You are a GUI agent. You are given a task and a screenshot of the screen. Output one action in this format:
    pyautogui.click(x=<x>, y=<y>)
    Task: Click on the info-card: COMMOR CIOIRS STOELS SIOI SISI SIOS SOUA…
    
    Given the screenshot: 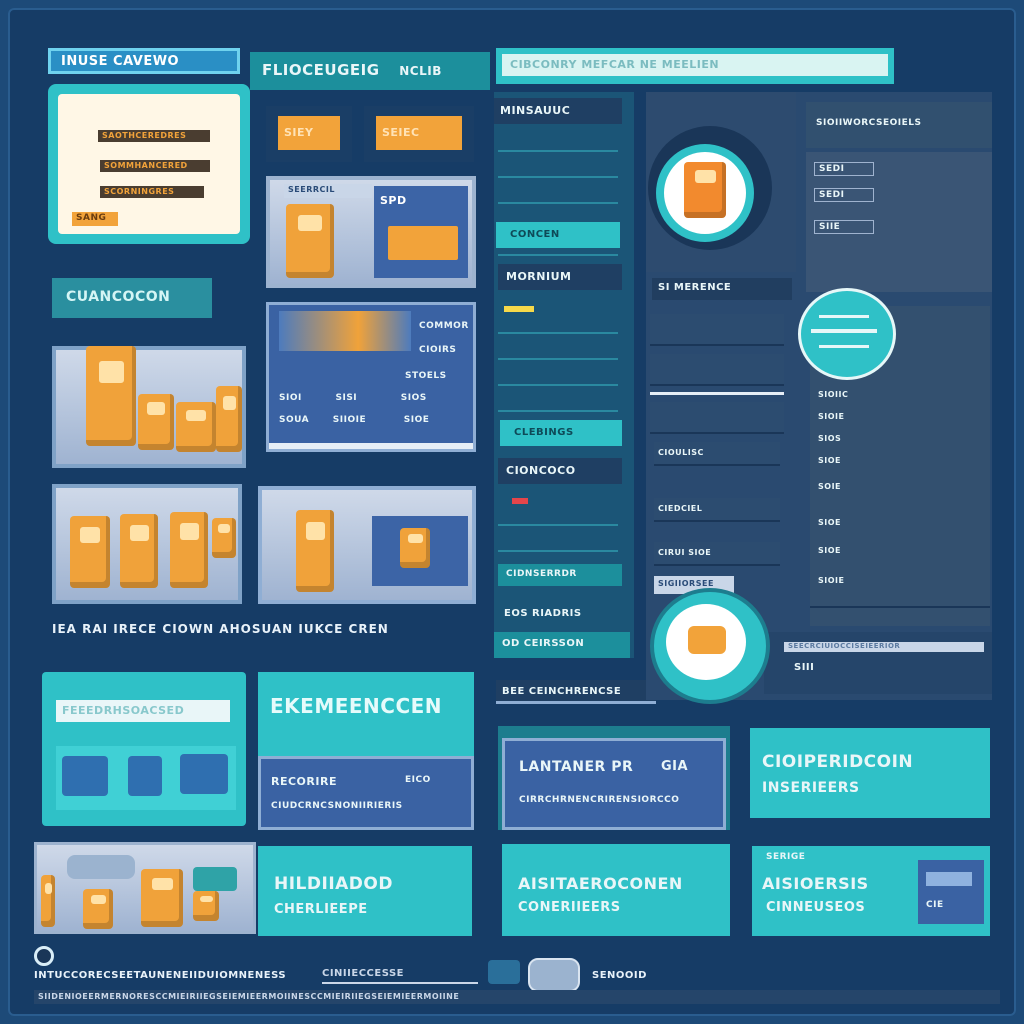 What is the action you would take?
    pyautogui.click(x=371, y=377)
    